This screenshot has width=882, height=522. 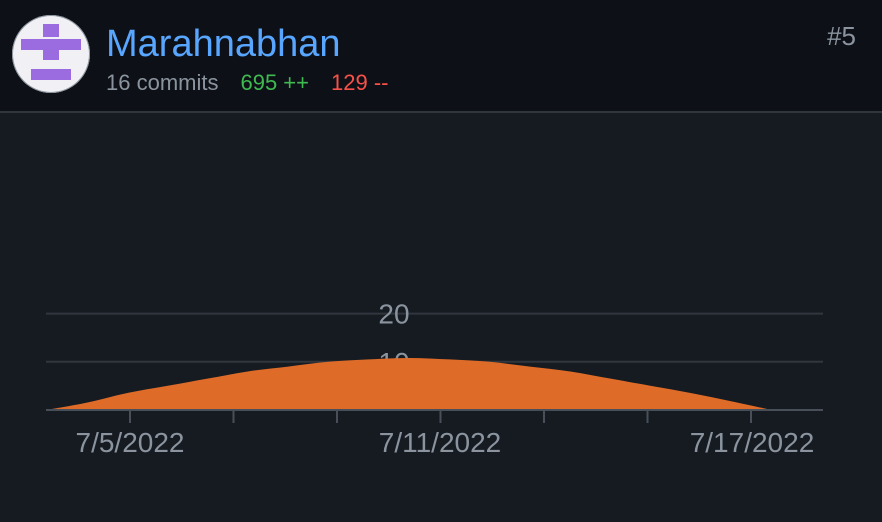 I want to click on x-tick-label: 7/11/2022, so click(x=440, y=442).